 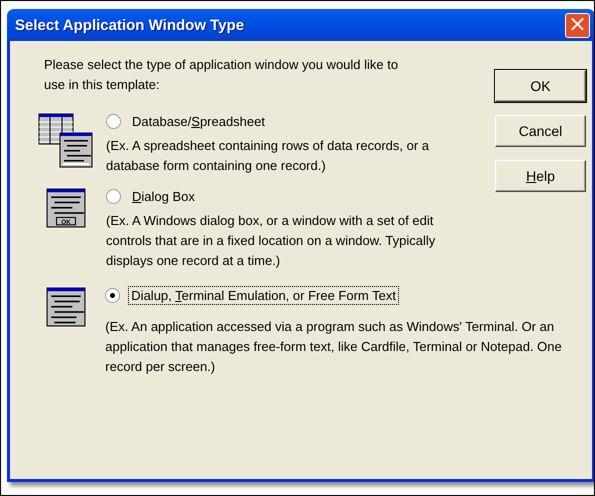 What do you see at coordinates (540, 86) in the screenshot?
I see `dialog-button: OK` at bounding box center [540, 86].